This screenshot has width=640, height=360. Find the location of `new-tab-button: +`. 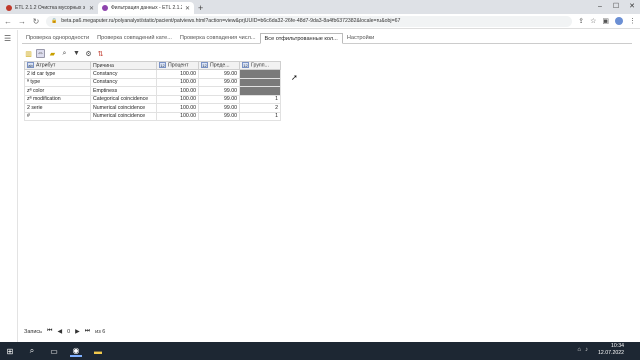

new-tab-button: + is located at coordinates (200, 8).